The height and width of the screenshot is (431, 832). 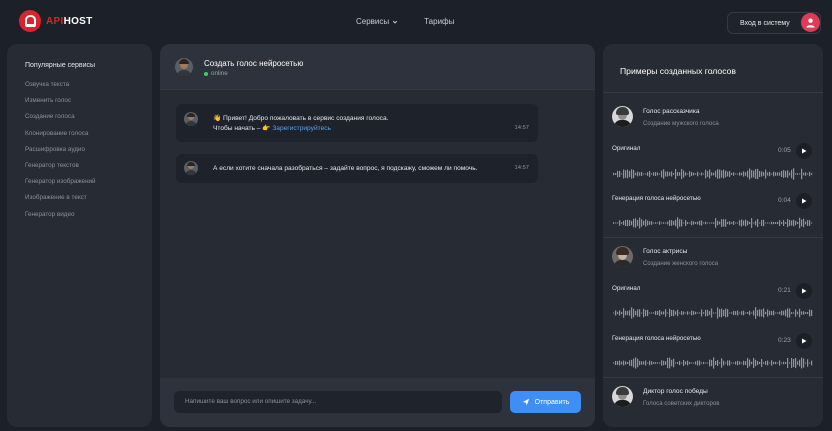 I want to click on logo-text: APIHOST, so click(x=69, y=21).